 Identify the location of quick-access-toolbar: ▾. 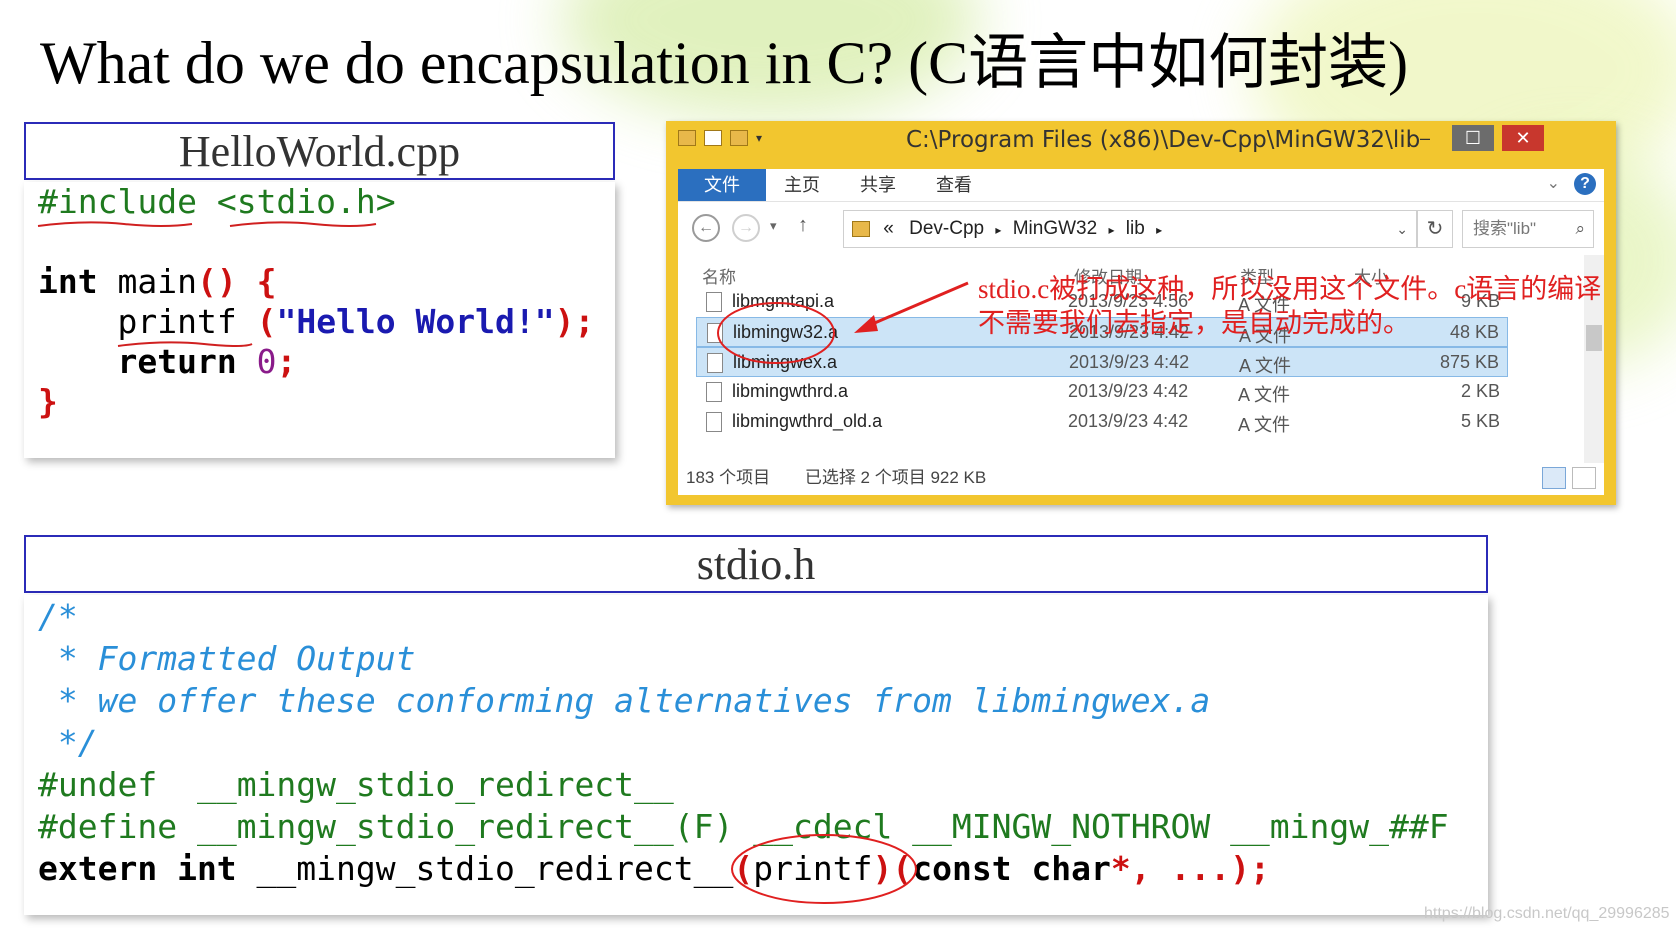
(720, 138).